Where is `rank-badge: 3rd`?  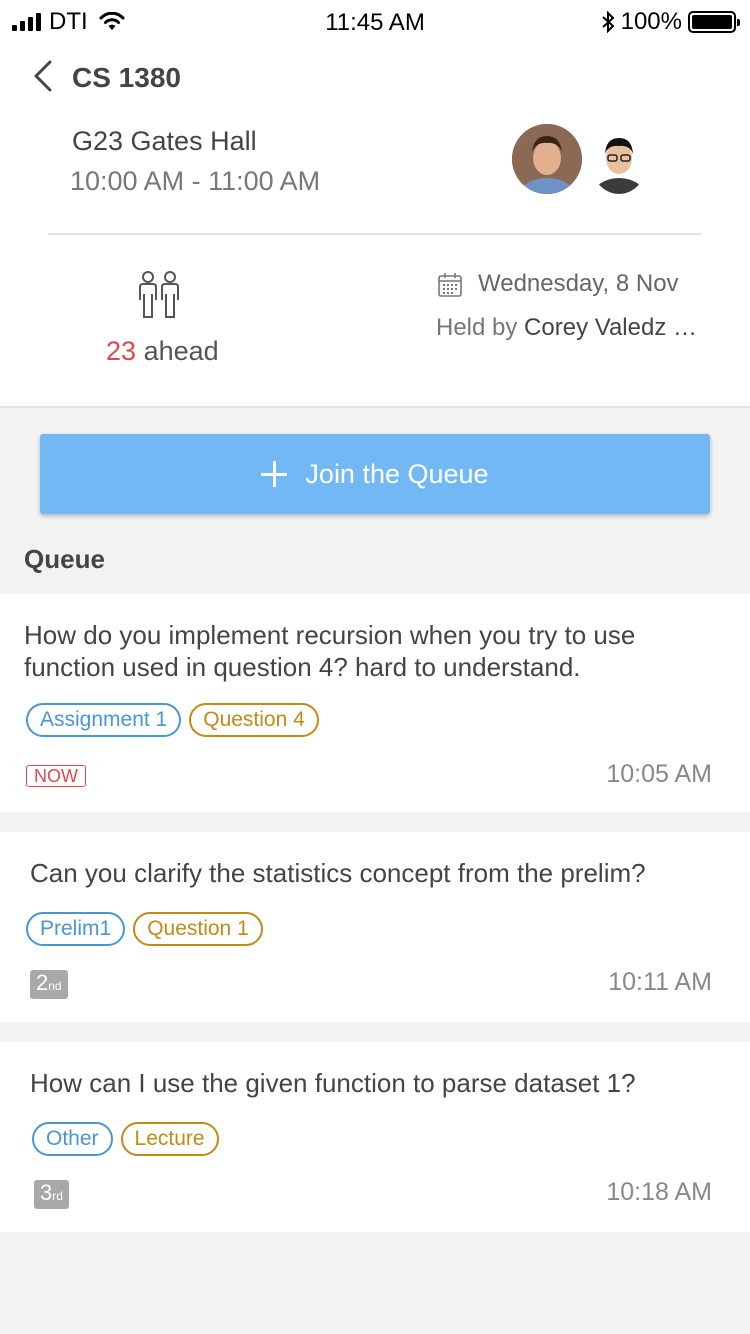
rank-badge: 3rd is located at coordinates (51, 1194).